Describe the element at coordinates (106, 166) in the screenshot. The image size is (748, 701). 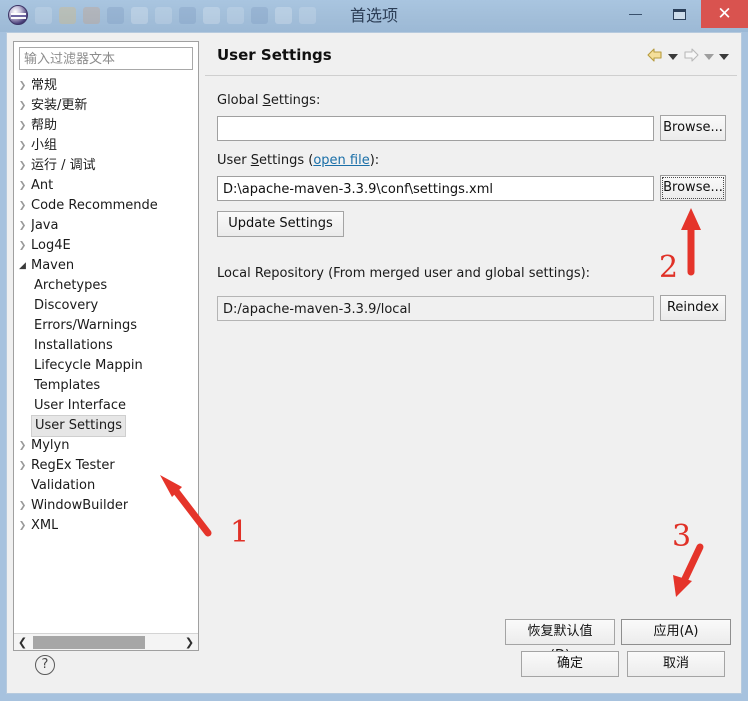
I see `sidebar-item-: ❯ 运行 / 调试` at that location.